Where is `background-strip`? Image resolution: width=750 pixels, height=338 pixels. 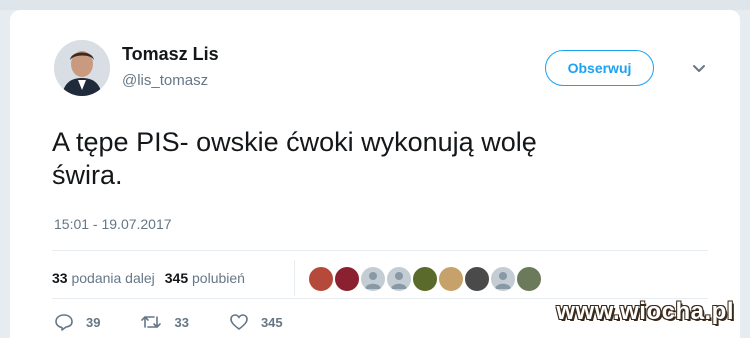 background-strip is located at coordinates (375, 5).